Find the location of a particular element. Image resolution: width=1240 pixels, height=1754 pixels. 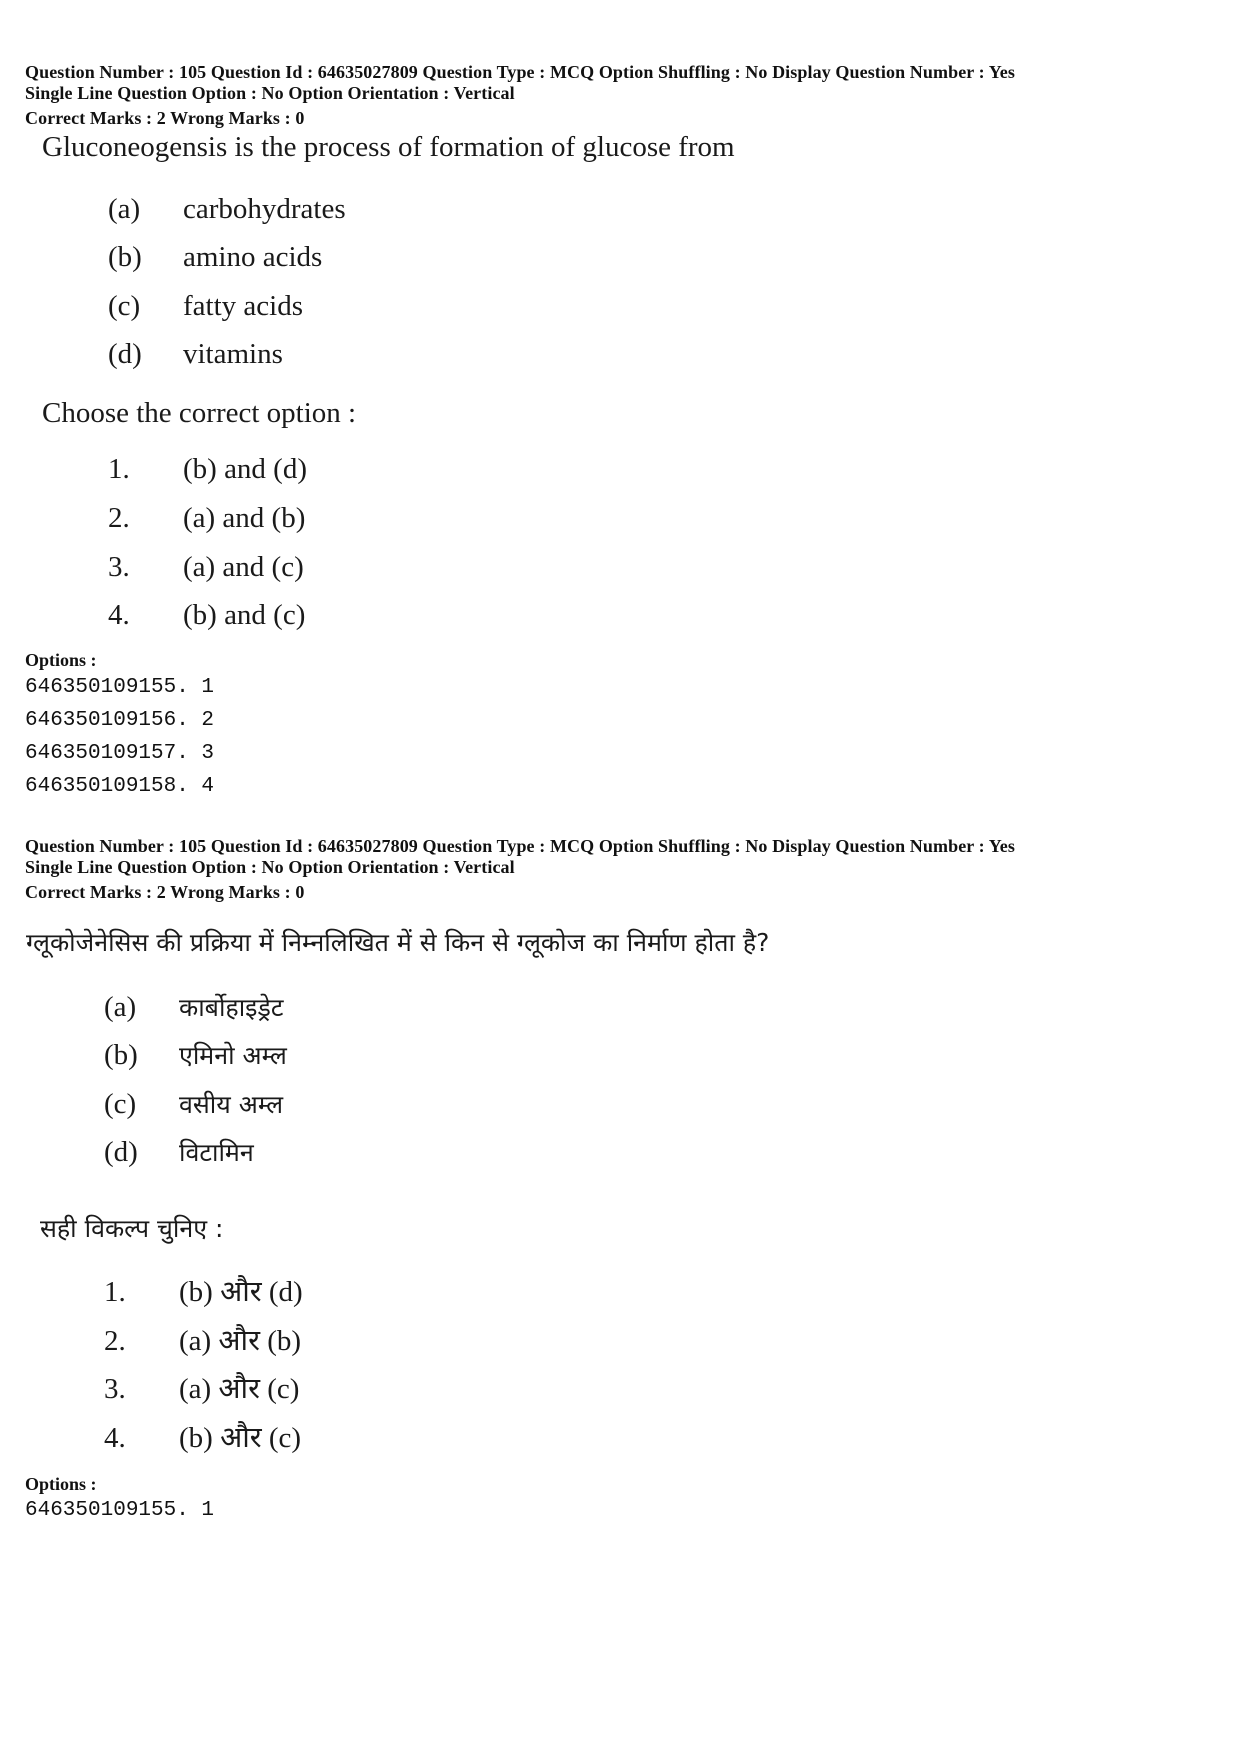

choice-2: 2. (a) and (b) is located at coordinates (206, 518).